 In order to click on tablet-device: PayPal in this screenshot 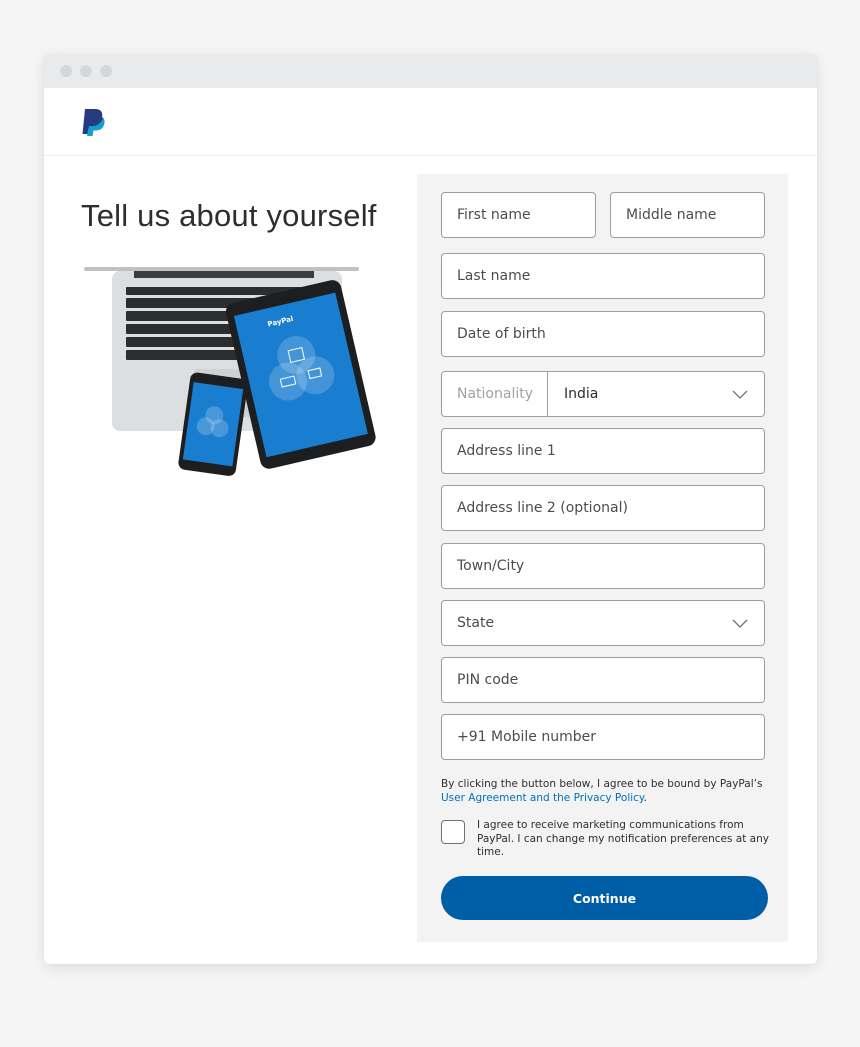, I will do `click(300, 374)`.